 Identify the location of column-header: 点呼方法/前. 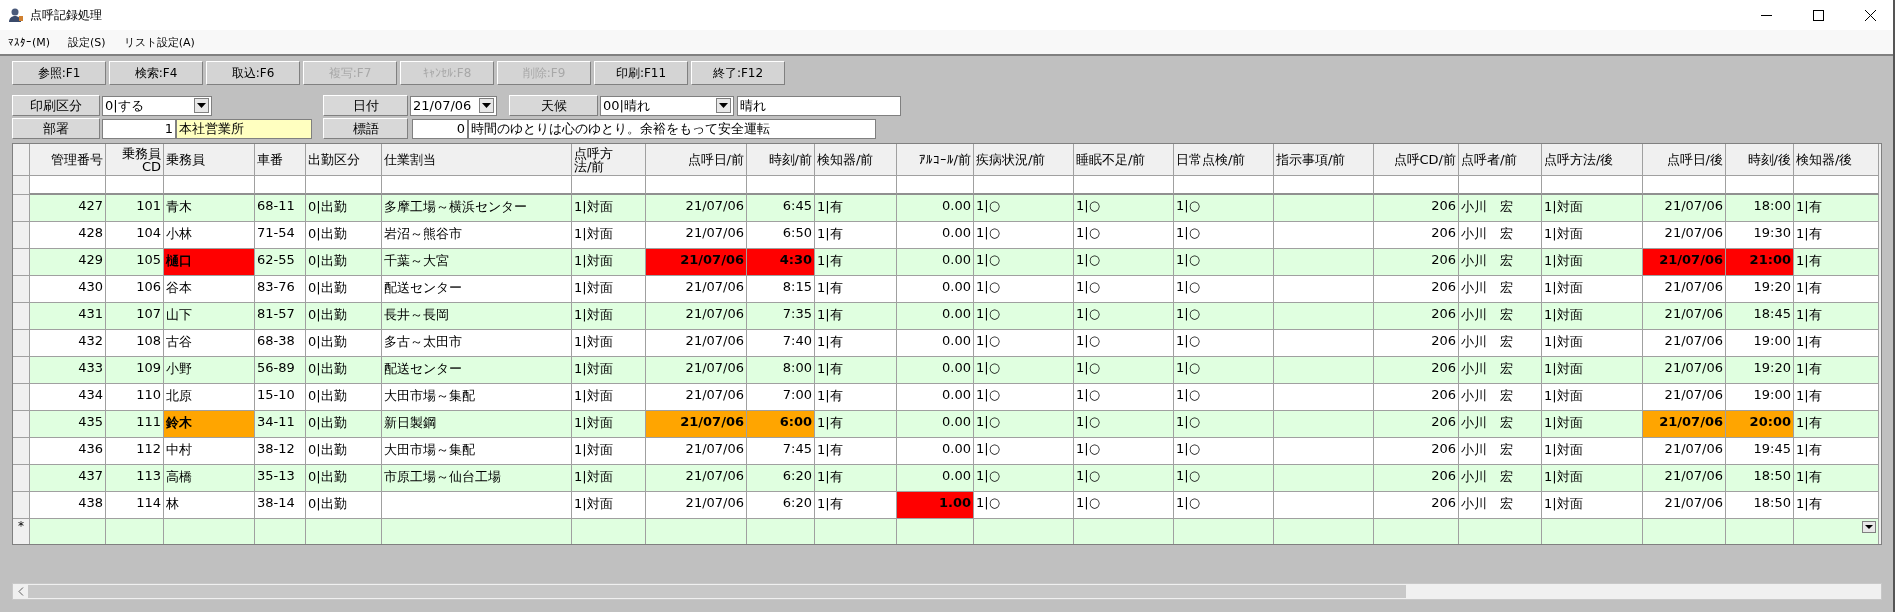
(609, 160).